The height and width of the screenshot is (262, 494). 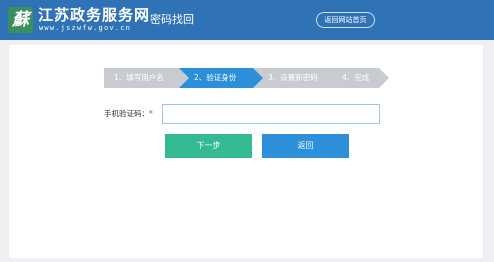 I want to click on next-step-button: 下一步, so click(x=208, y=146).